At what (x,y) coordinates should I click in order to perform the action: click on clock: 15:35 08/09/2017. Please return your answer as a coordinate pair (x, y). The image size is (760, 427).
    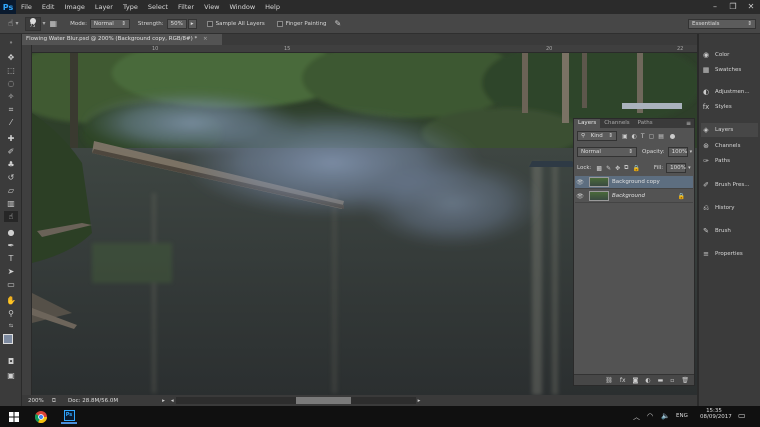
    Looking at the image, I should click on (716, 414).